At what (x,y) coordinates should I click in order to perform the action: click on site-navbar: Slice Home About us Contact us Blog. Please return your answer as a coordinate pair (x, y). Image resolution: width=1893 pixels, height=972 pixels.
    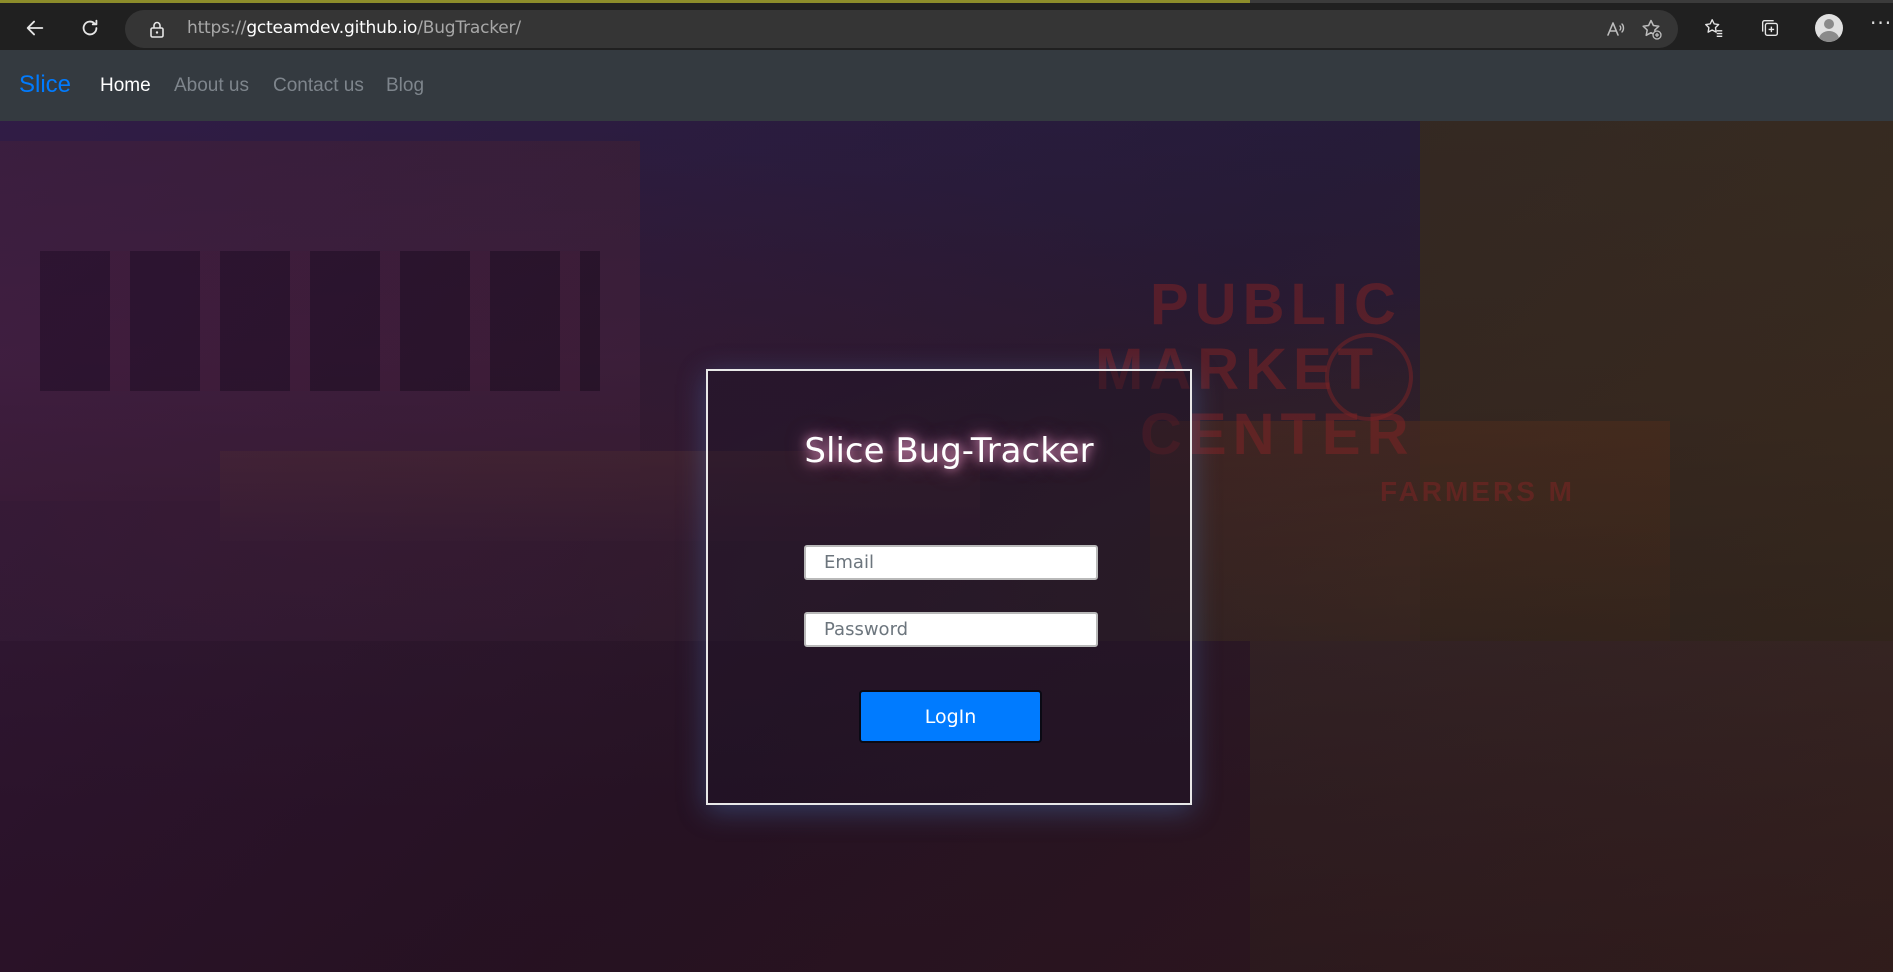
    Looking at the image, I should click on (946, 85).